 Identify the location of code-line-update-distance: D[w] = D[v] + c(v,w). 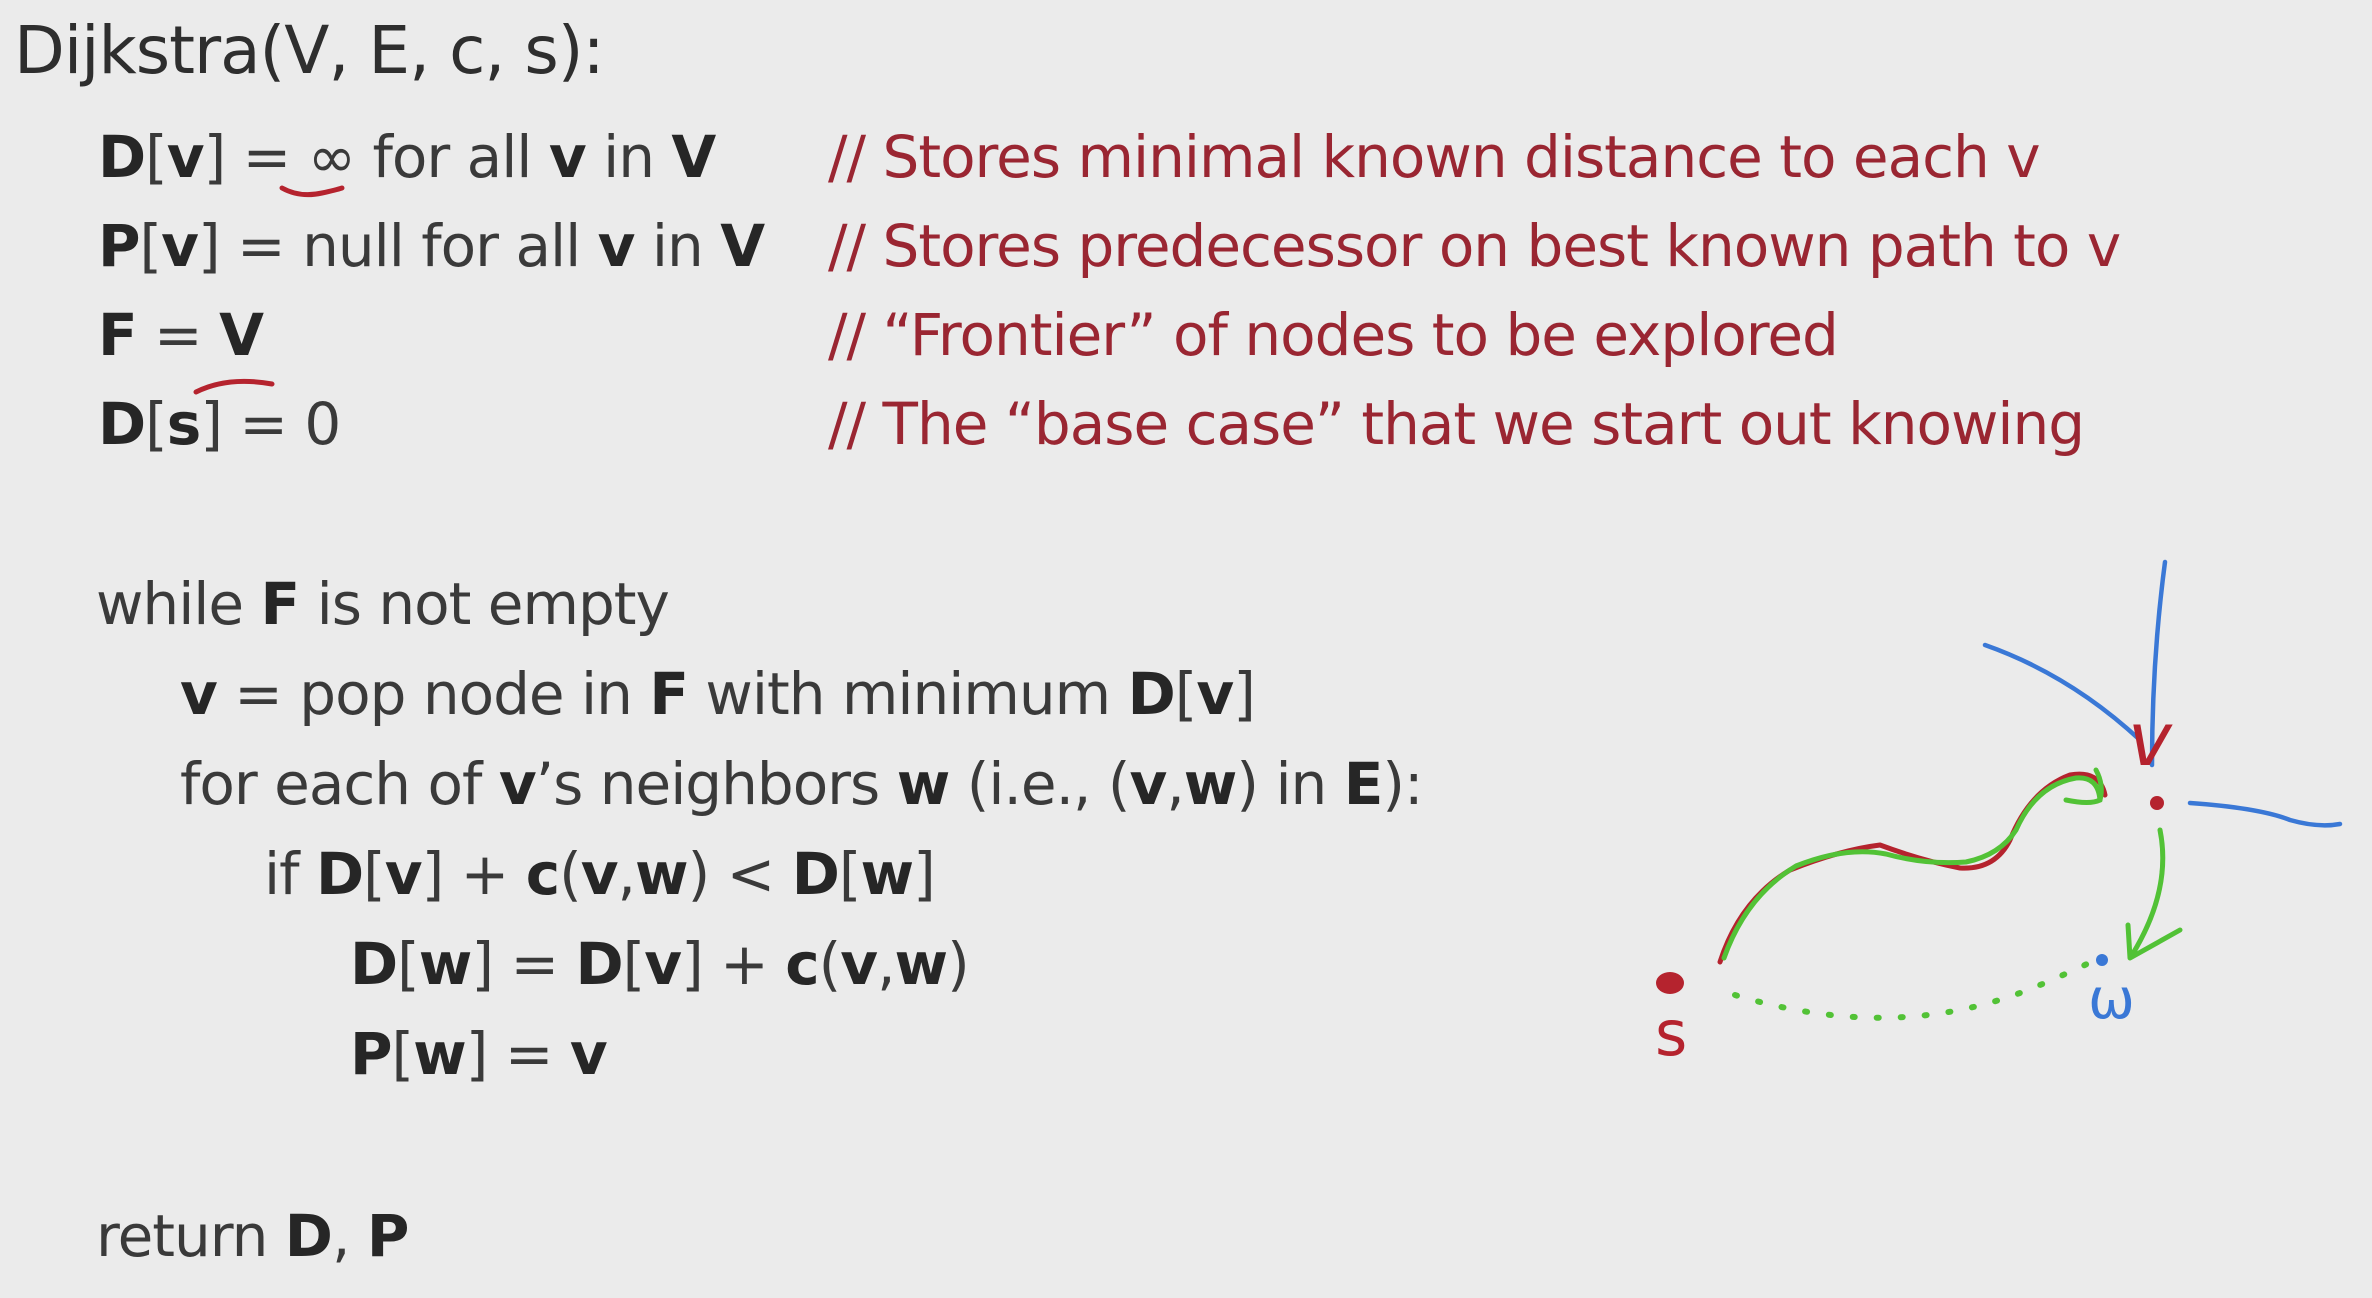
(660, 964).